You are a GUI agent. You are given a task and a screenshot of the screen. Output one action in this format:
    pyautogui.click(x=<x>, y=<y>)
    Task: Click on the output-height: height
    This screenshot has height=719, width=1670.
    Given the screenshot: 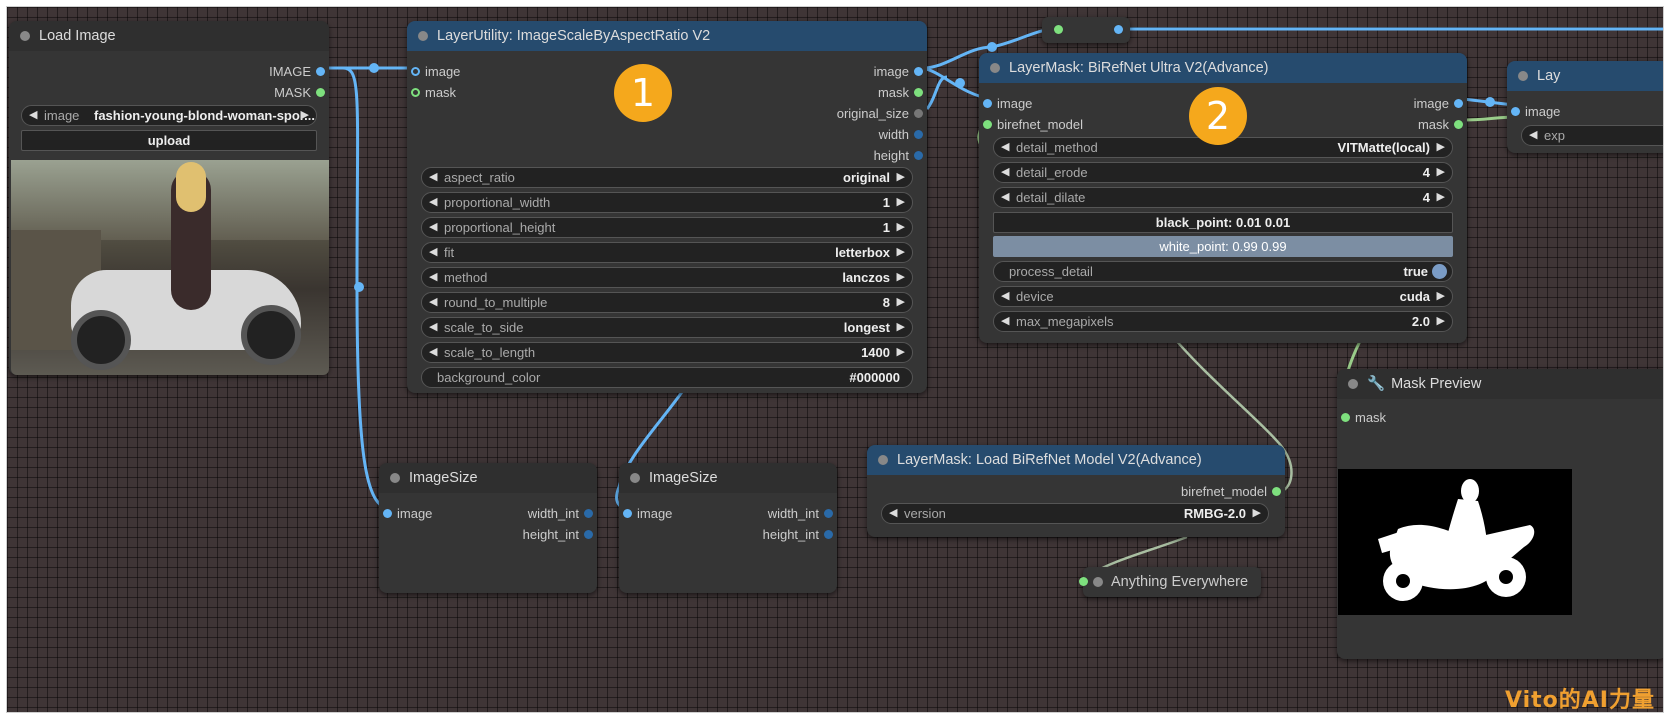 What is the action you would take?
    pyautogui.click(x=900, y=156)
    